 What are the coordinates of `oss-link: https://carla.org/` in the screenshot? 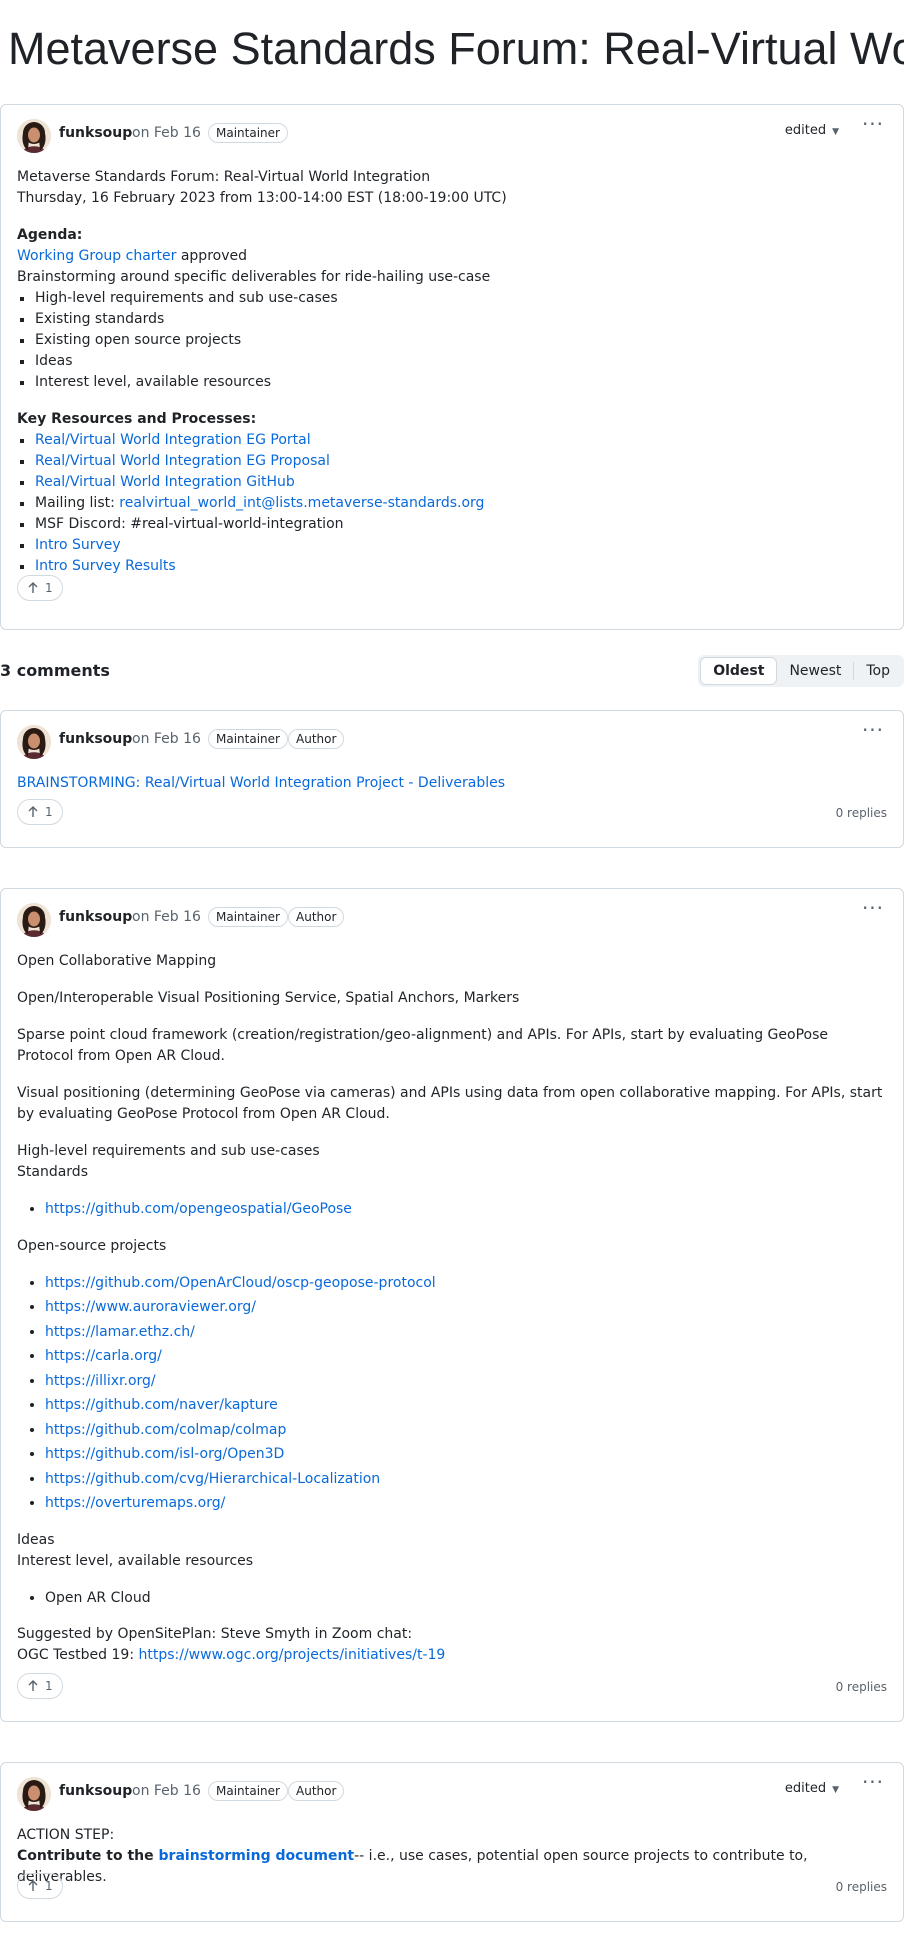 It's located at (103, 1356).